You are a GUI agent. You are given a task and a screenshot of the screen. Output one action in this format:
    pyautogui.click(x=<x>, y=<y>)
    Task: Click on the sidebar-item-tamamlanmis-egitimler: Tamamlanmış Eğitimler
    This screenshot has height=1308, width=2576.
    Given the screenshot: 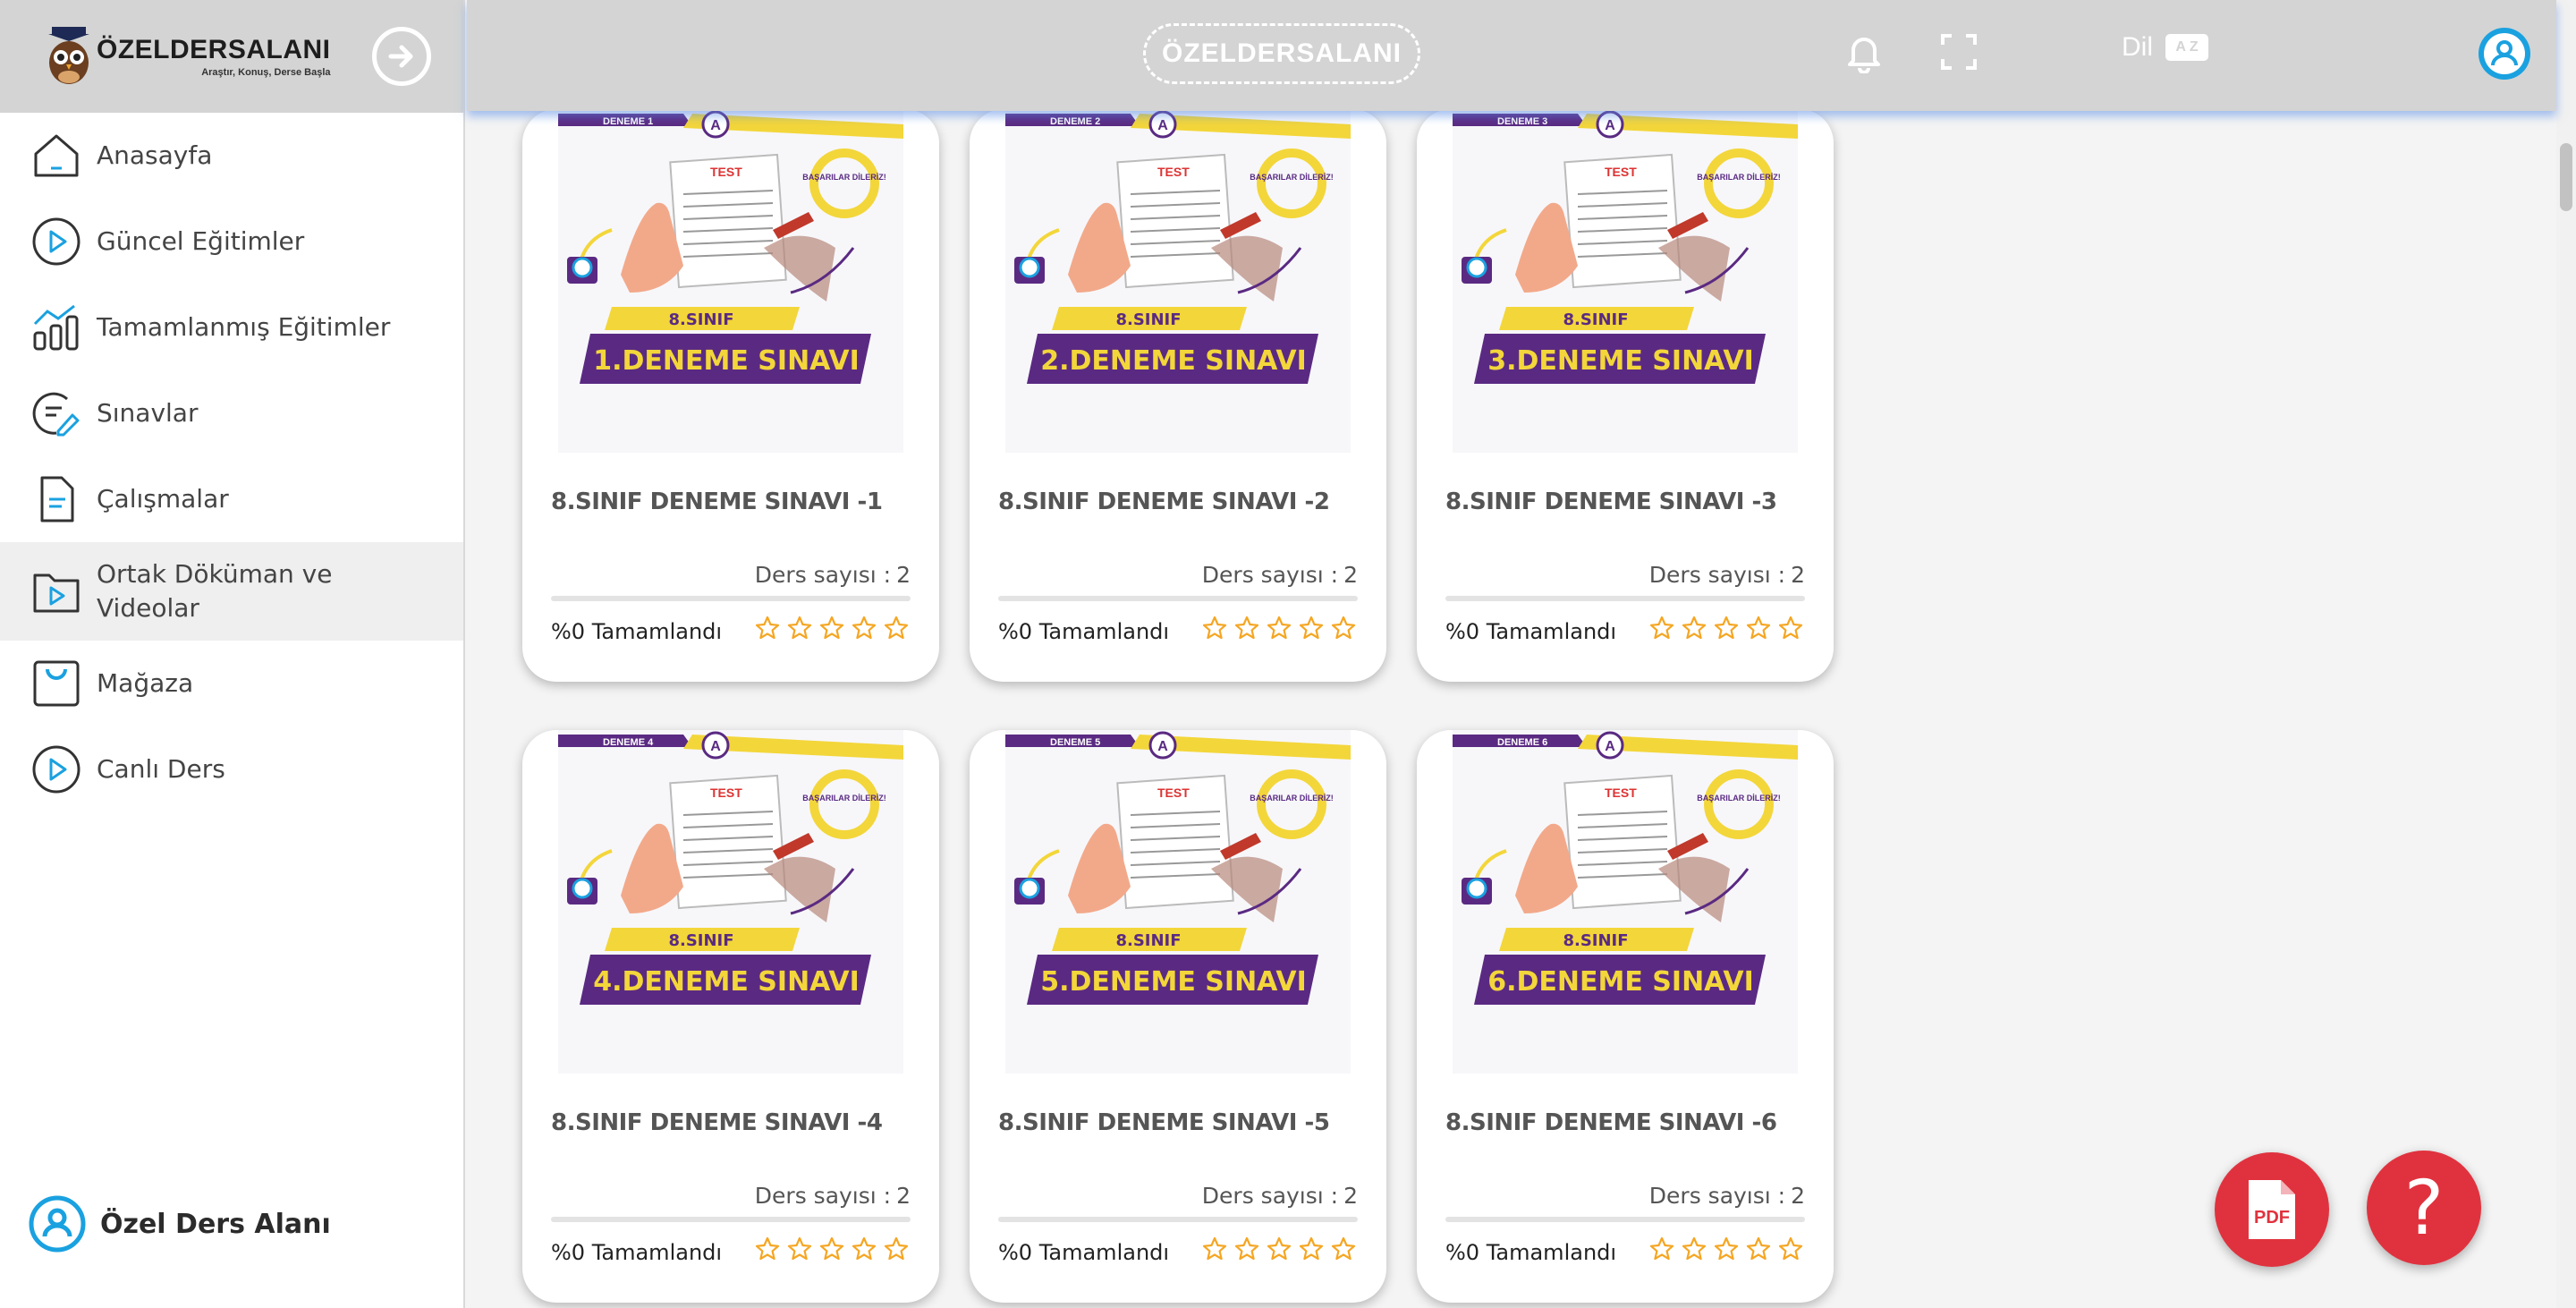 What is the action you would take?
    pyautogui.click(x=231, y=327)
    